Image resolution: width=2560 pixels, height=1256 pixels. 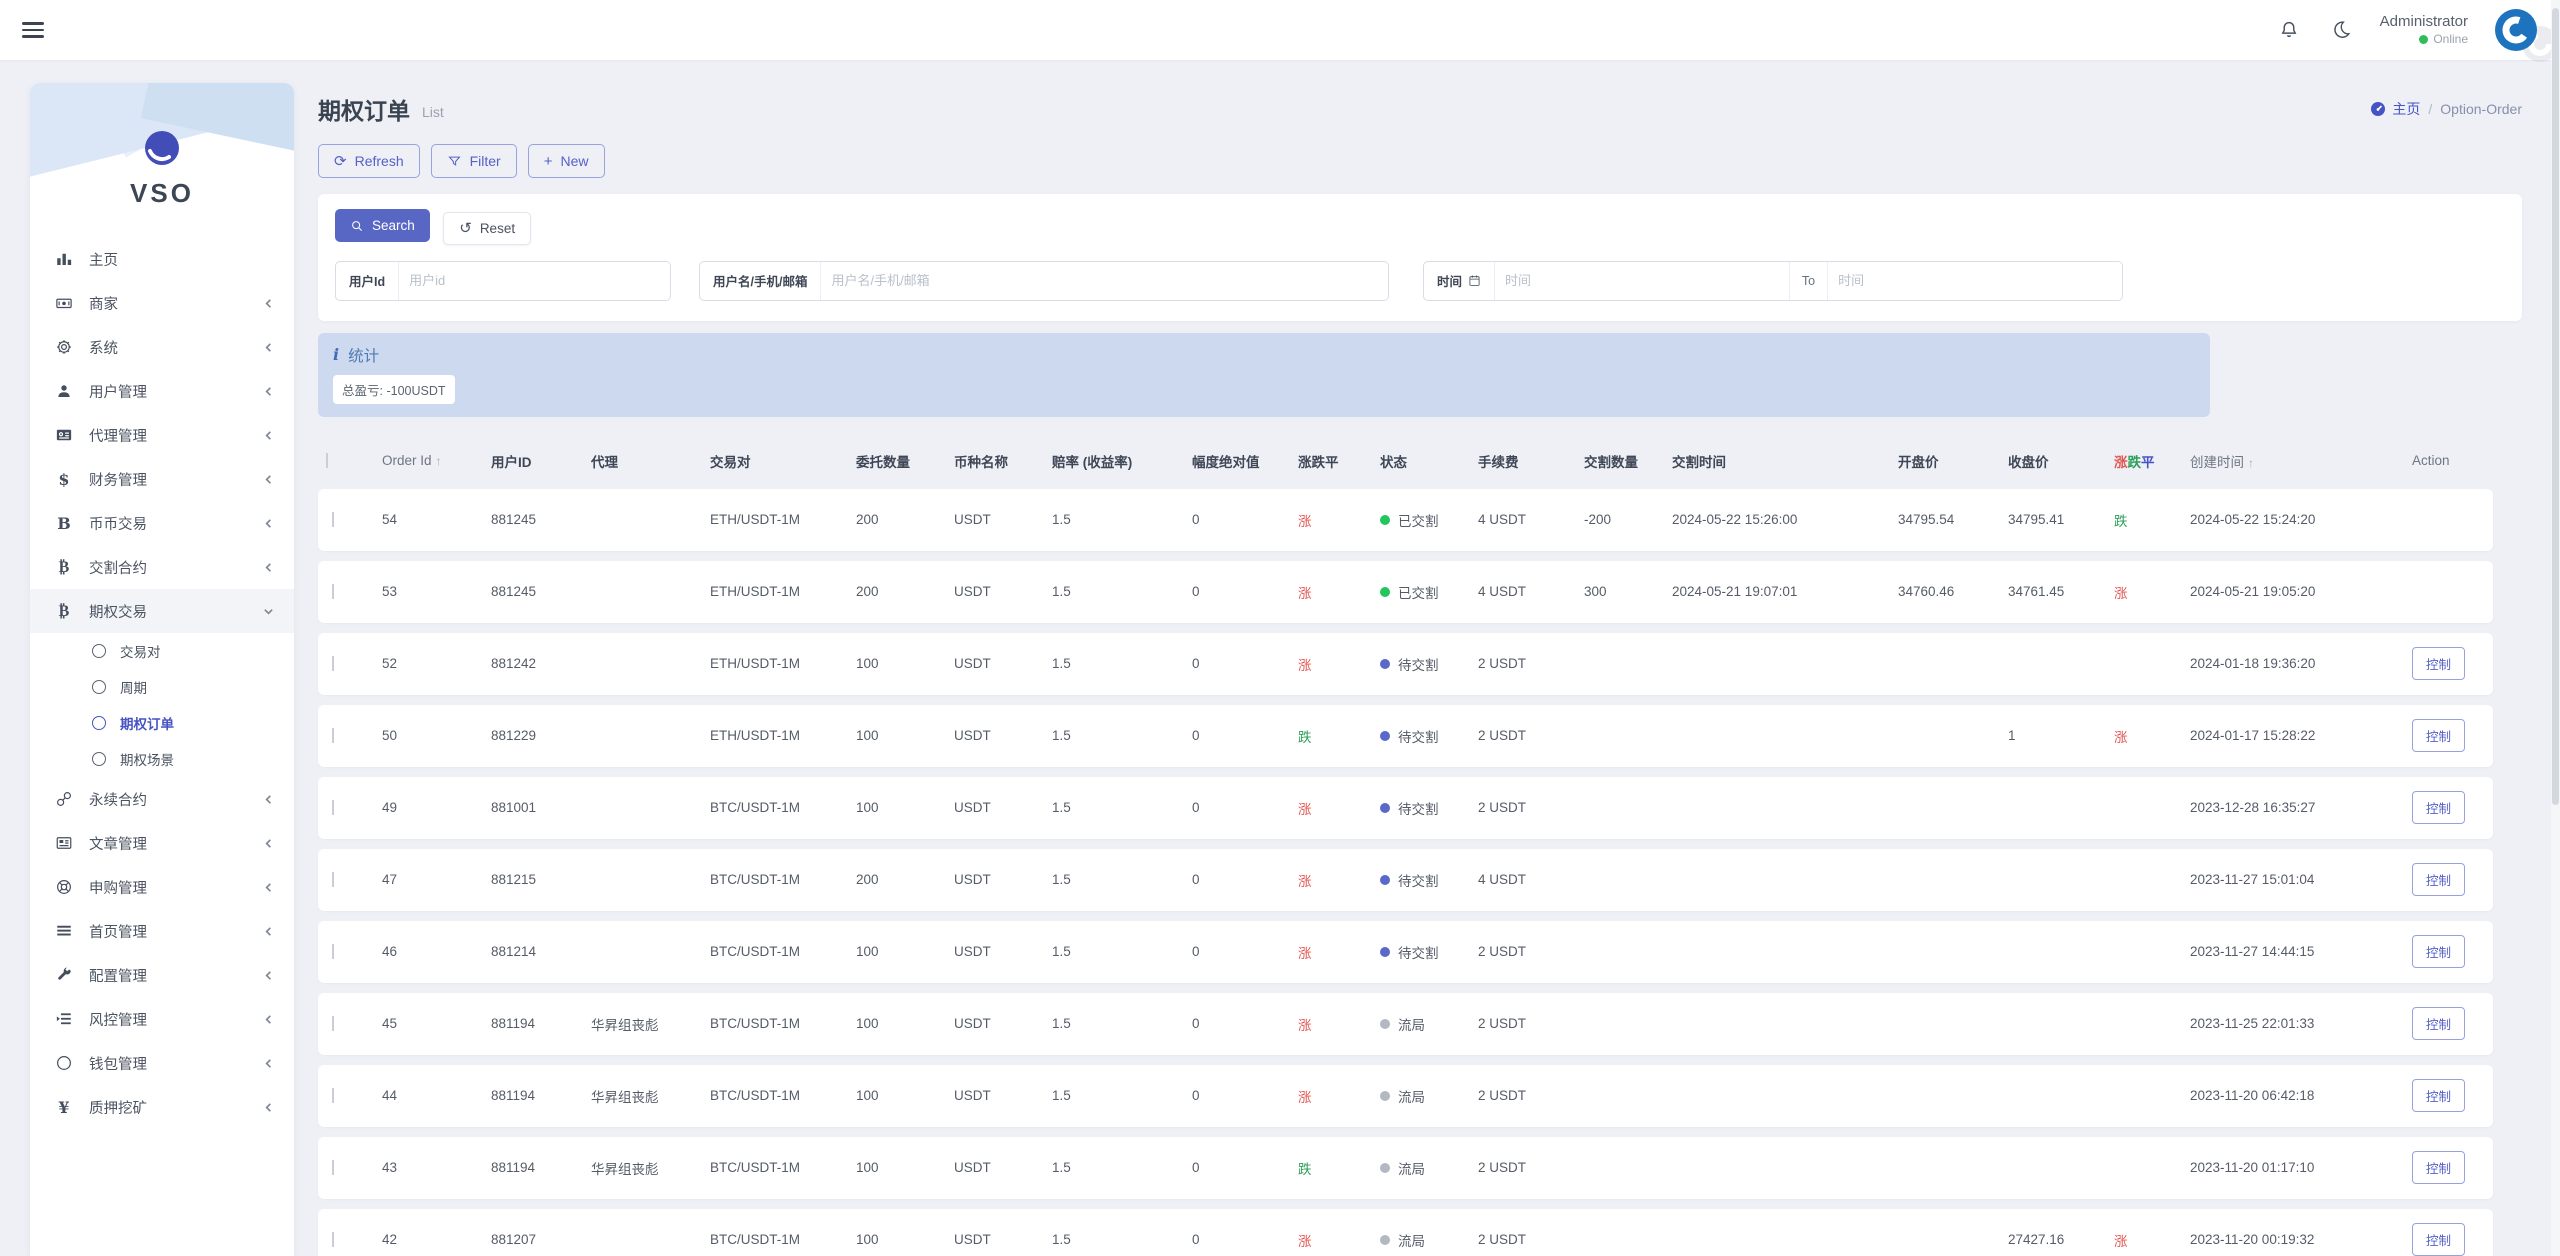 What do you see at coordinates (162, 887) in the screenshot?
I see `sidebar-item-subscription-mgmt: 申购管理` at bounding box center [162, 887].